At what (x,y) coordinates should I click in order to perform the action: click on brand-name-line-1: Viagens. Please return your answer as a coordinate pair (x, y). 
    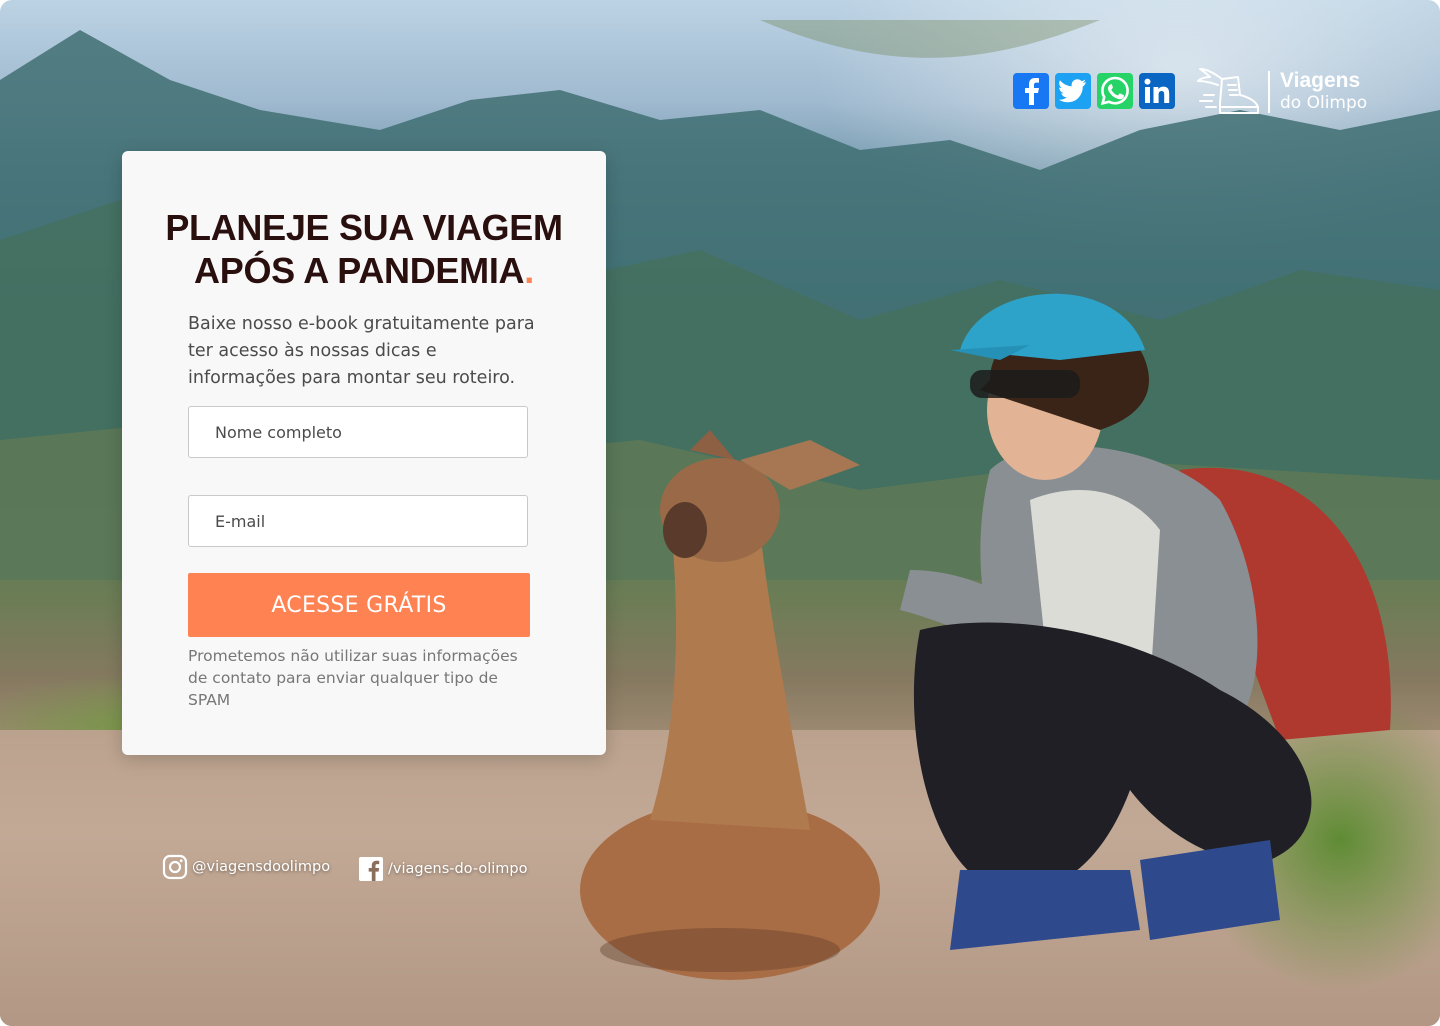
    Looking at the image, I should click on (1320, 80).